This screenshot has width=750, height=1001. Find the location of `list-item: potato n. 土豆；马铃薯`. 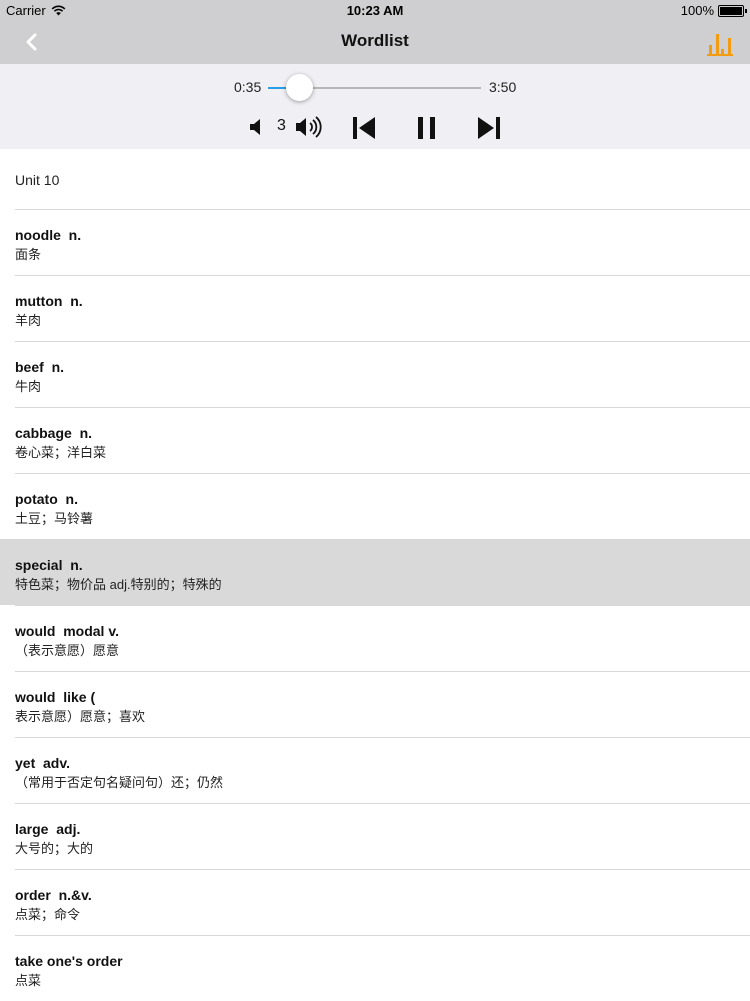

list-item: potato n. 土豆；马铃薯 is located at coordinates (375, 506).